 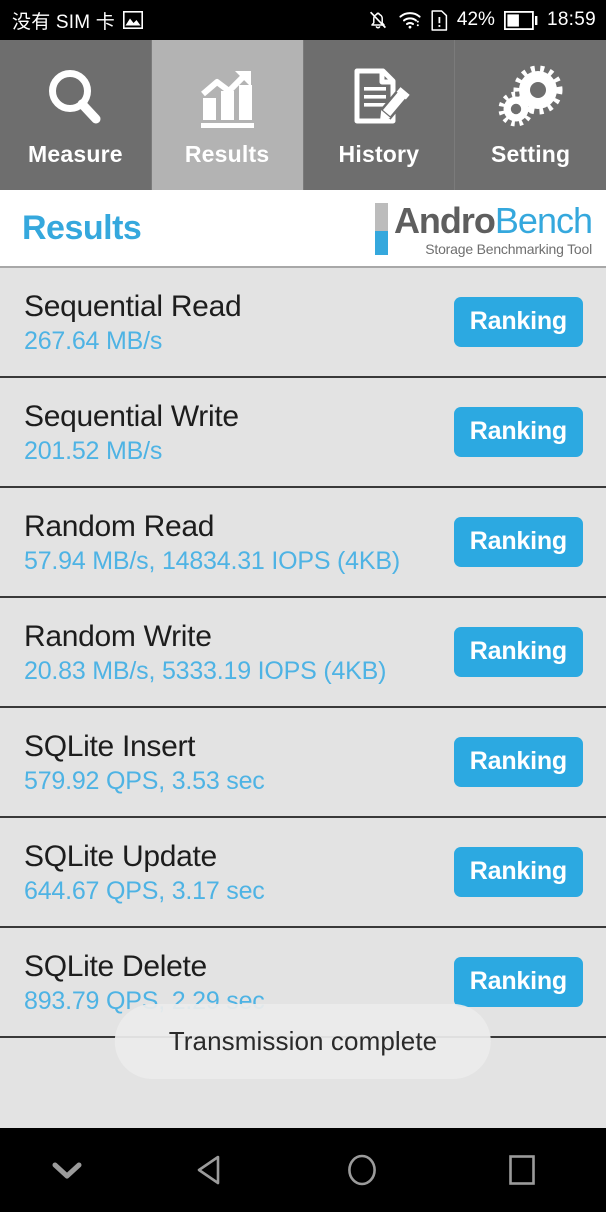 What do you see at coordinates (110, 746) in the screenshot?
I see `result-name: SQLite Insert` at bounding box center [110, 746].